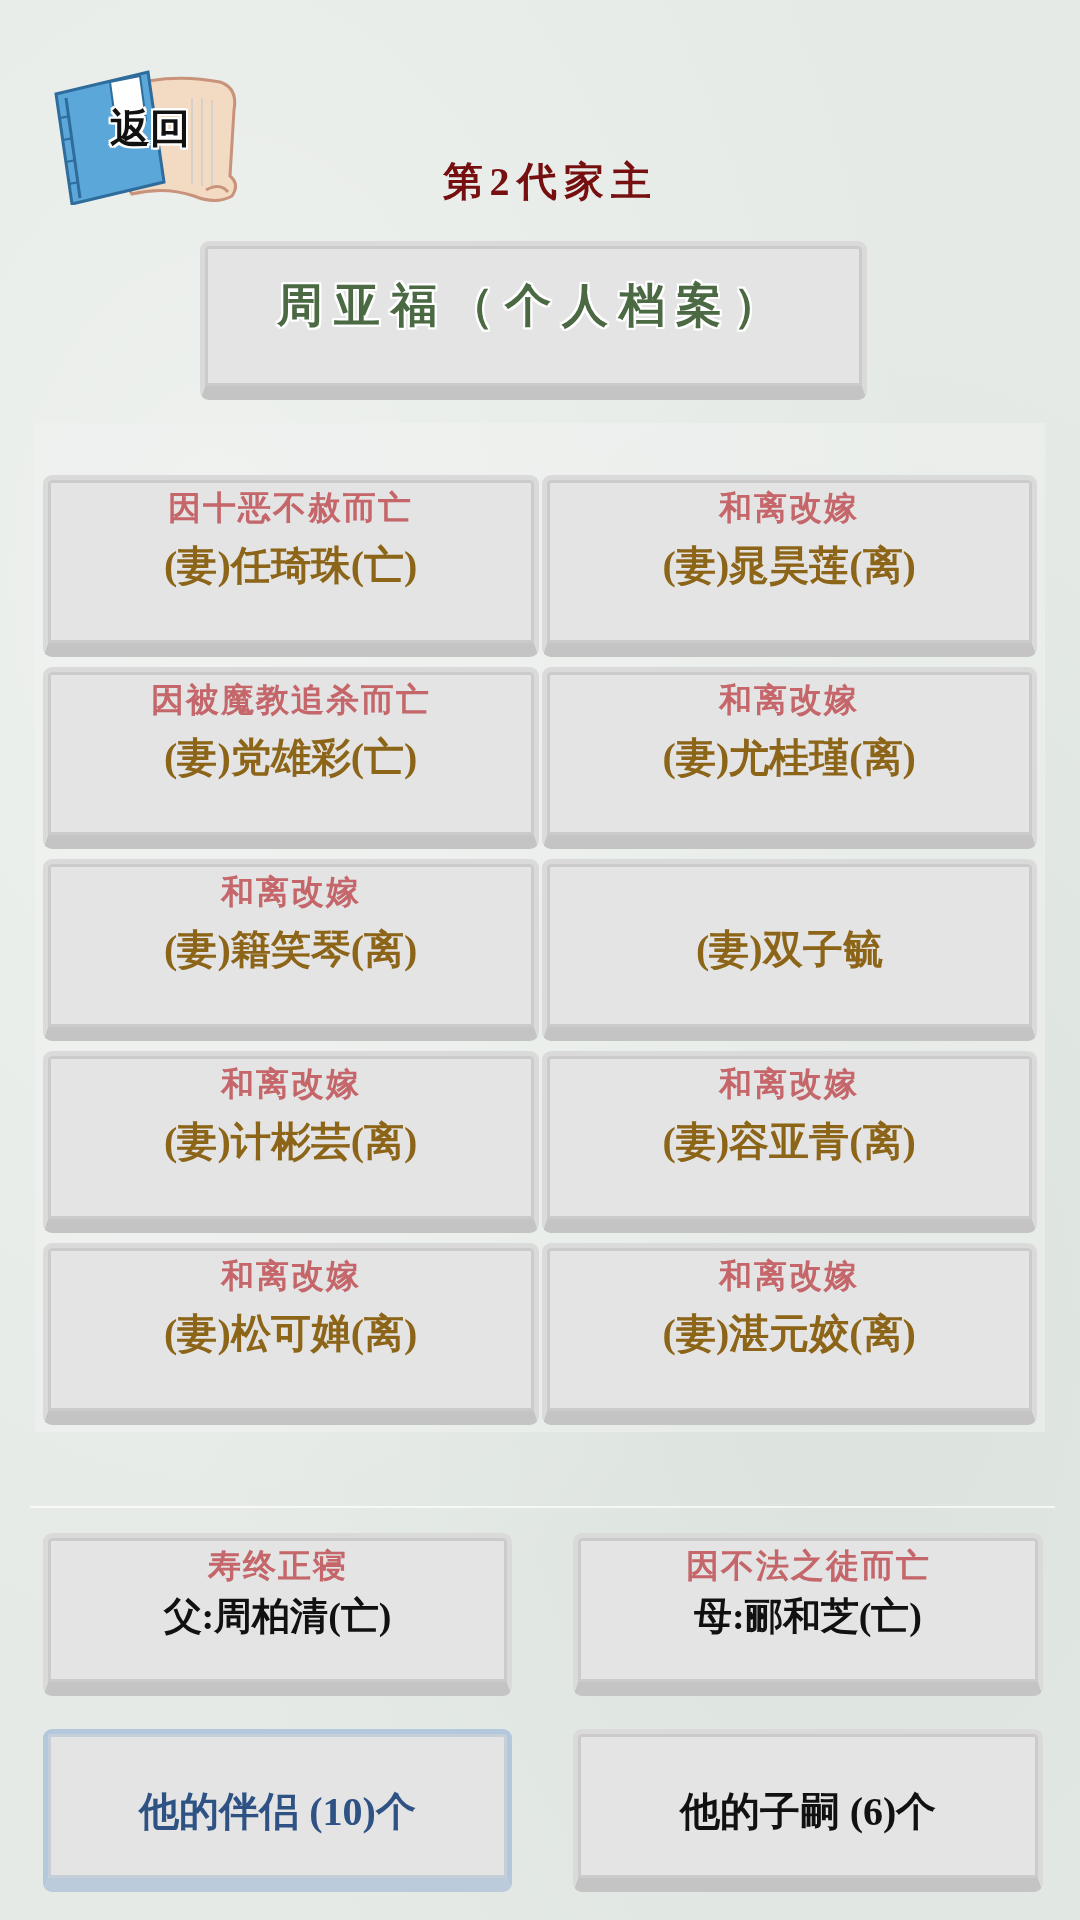 The image size is (1080, 1920). I want to click on spouse-card: 和离改嫁 (妻)计彬芸(离), so click(291, 1142).